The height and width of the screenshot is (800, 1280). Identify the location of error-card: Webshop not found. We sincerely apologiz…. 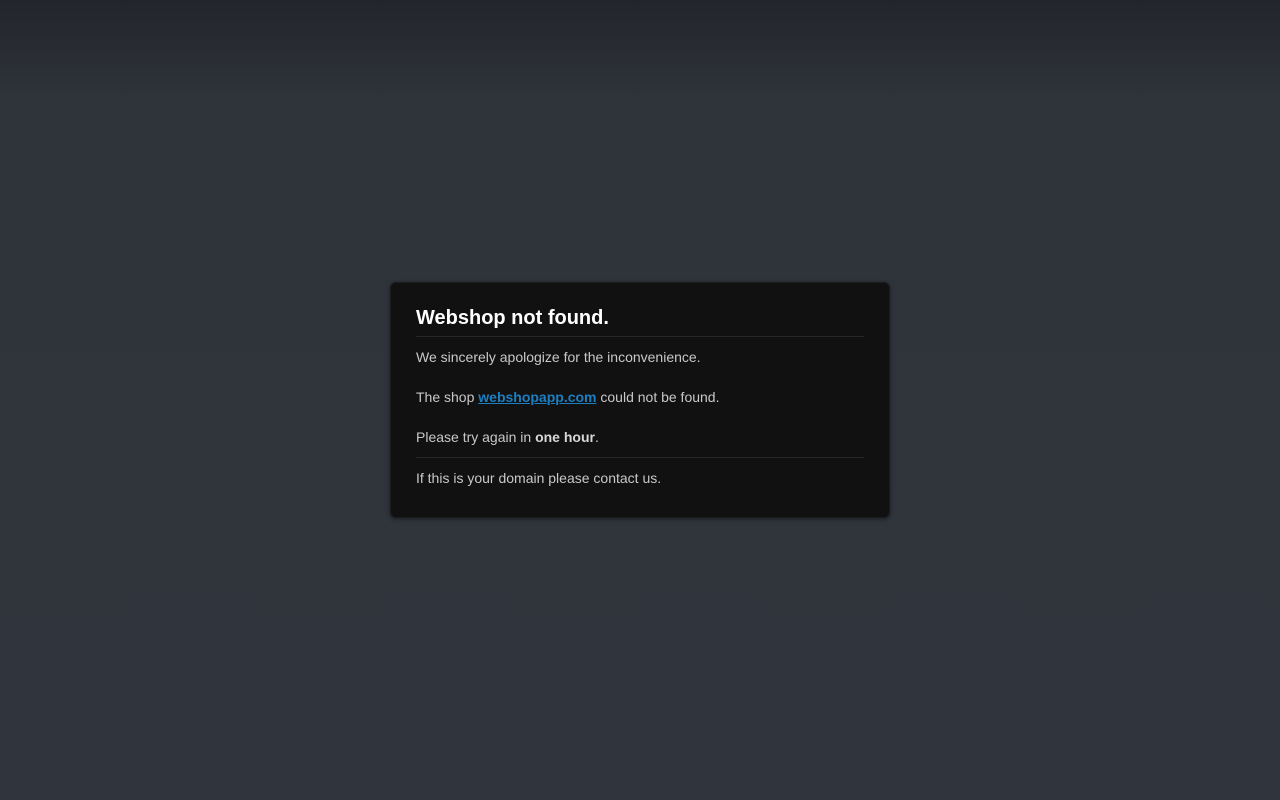
(640, 400).